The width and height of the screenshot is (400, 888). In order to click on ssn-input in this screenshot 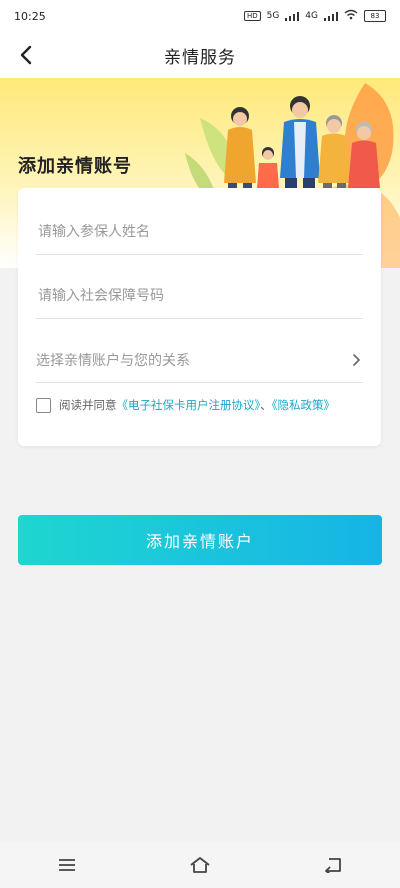, I will do `click(199, 296)`.